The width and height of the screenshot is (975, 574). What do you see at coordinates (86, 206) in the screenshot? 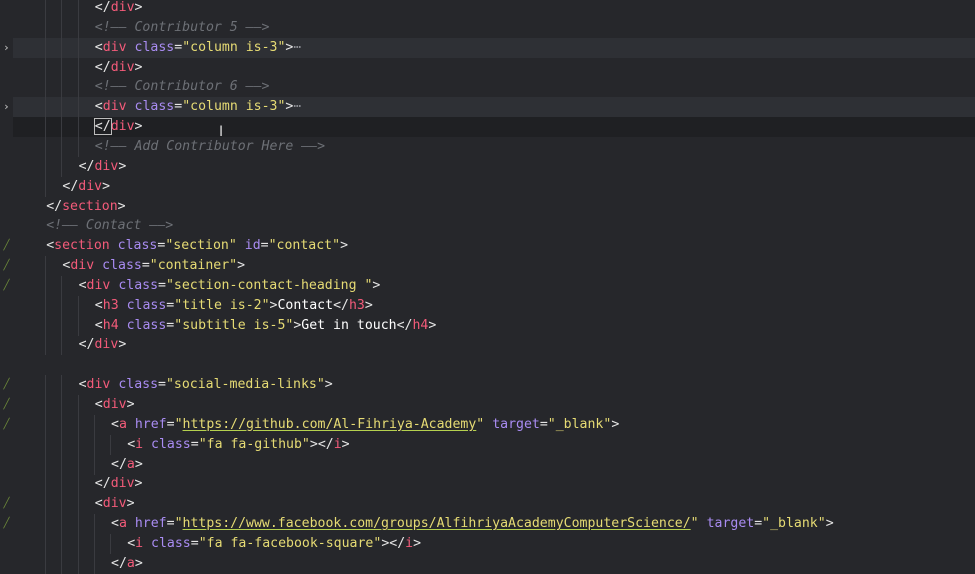
I see `code-text: </section>` at bounding box center [86, 206].